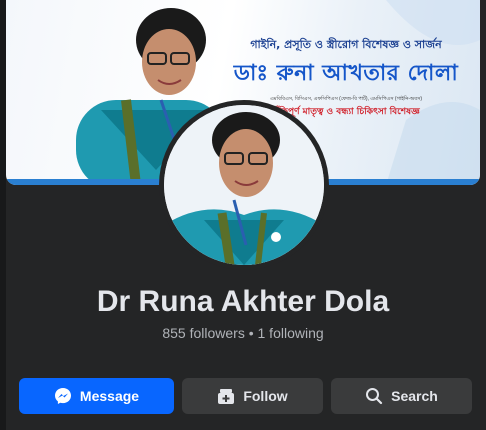 The image size is (486, 430). I want to click on avatar-art, so click(244, 185).